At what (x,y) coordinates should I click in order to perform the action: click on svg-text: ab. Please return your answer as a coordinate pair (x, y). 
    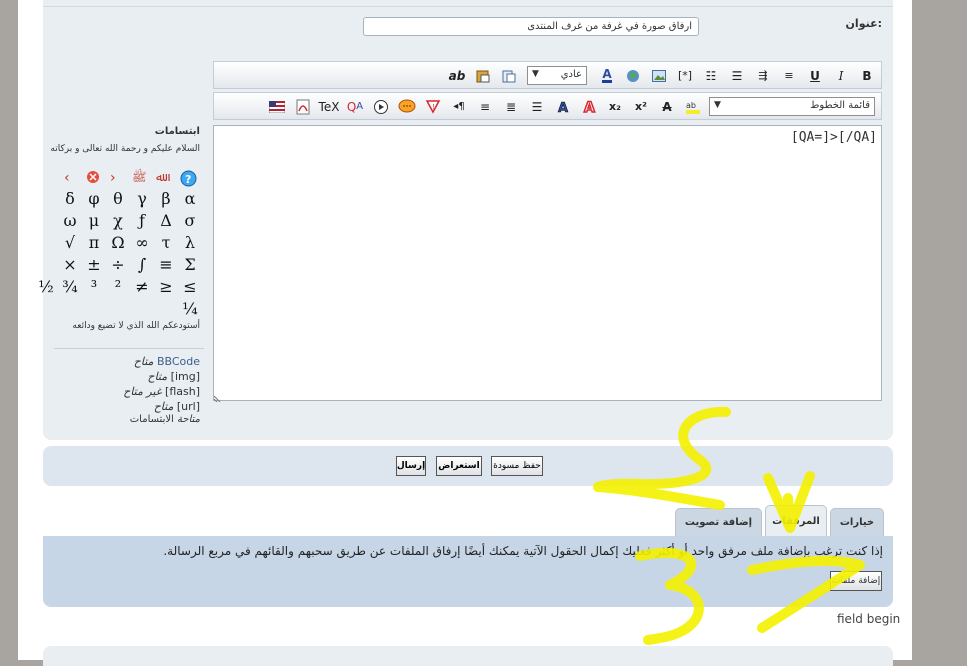
    Looking at the image, I should click on (691, 105).